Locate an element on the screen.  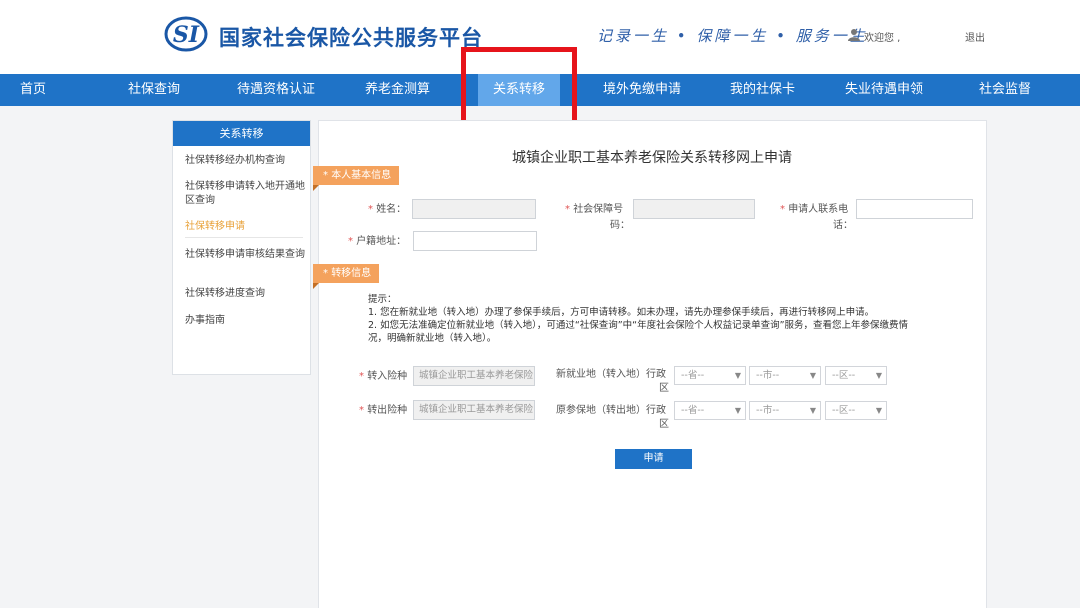
out-province-select: --省-- ▼ is located at coordinates (710, 410).